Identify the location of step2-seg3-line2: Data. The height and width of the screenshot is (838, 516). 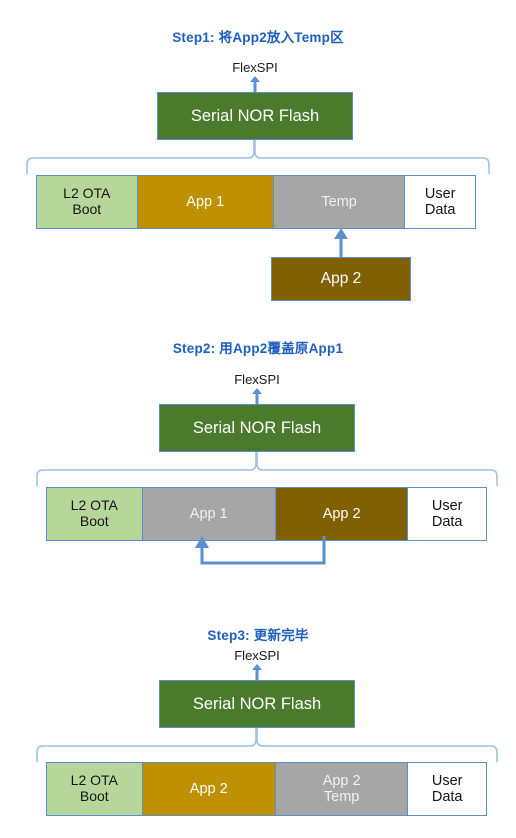
(447, 522).